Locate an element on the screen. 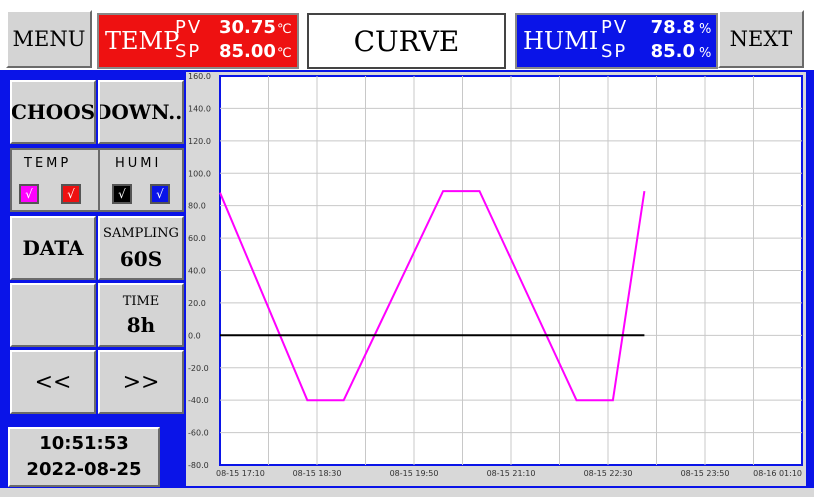 This screenshot has width=814, height=497. y-tick-label: -60.0 is located at coordinates (198, 433).